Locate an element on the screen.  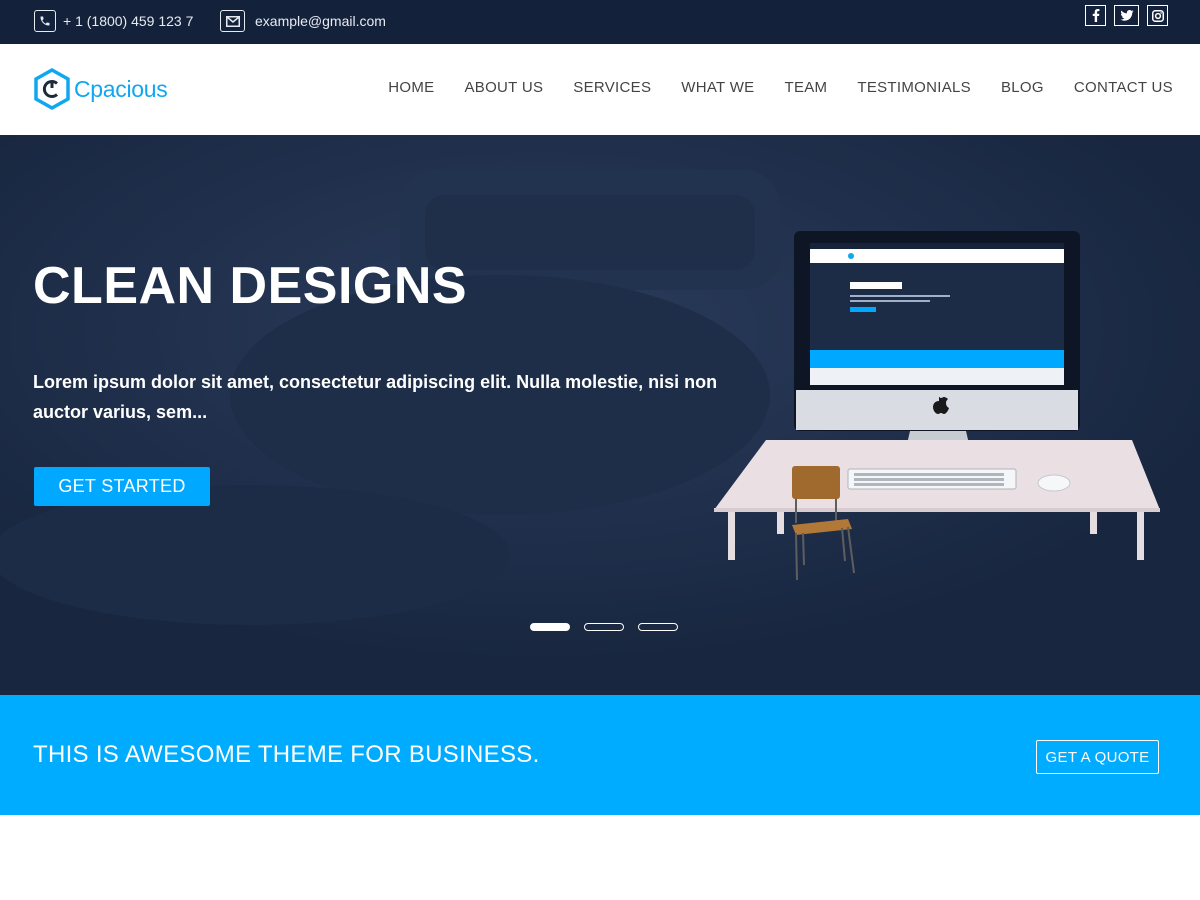
get-a-quote-button: GET A QUOTE is located at coordinates (1097, 757).